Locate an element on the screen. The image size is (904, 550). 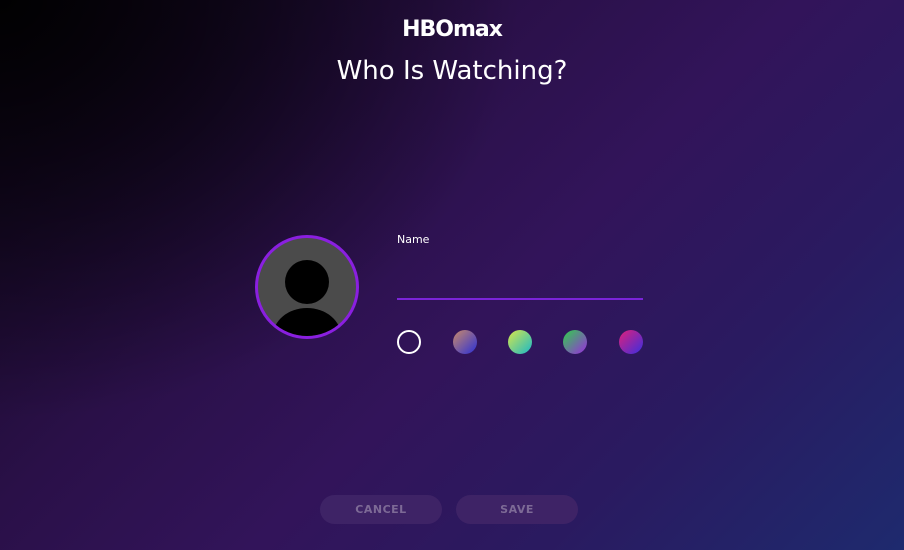
name-field is located at coordinates (520, 281).